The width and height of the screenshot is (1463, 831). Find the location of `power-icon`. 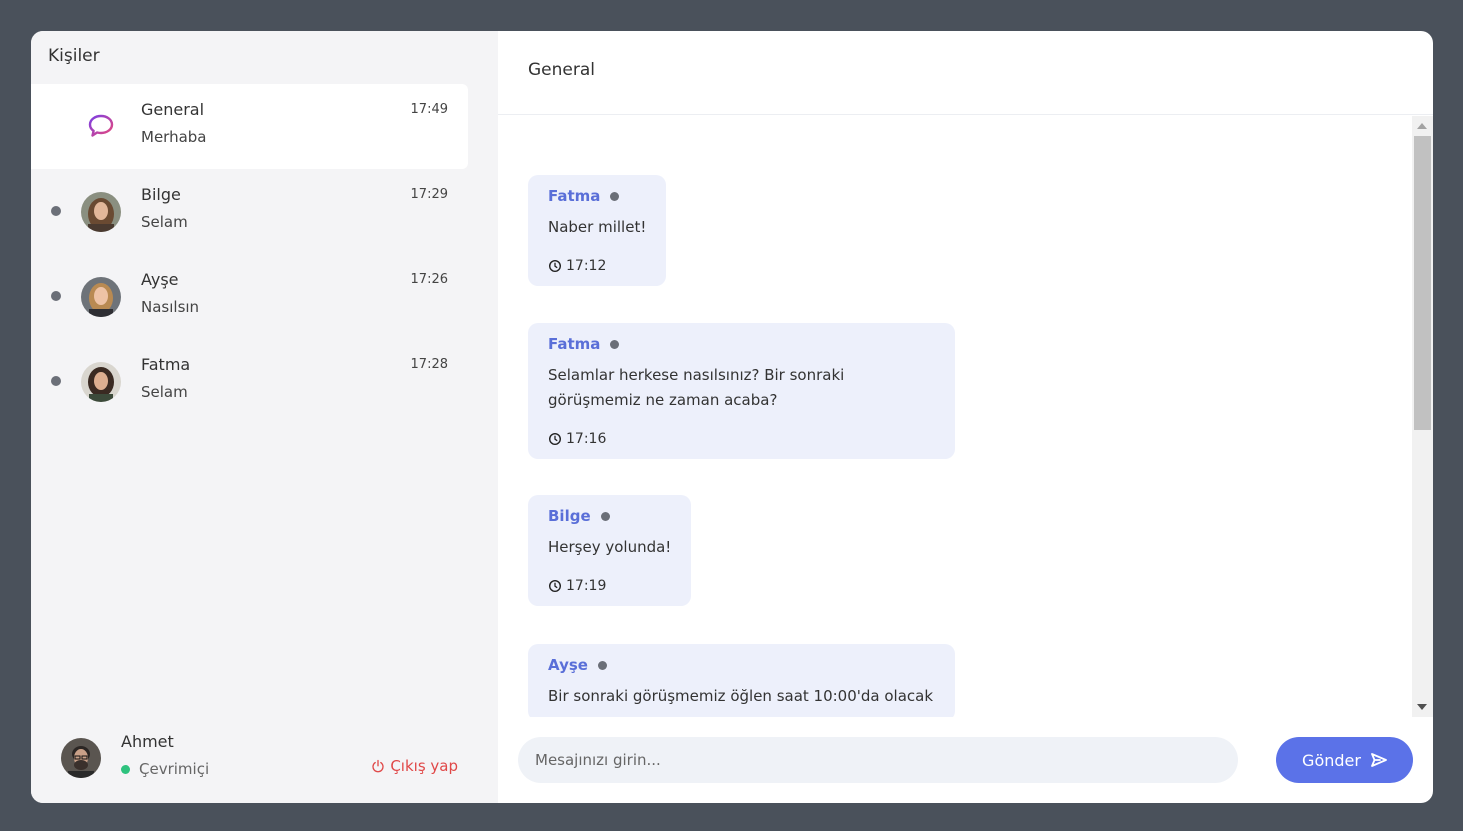

power-icon is located at coordinates (378, 766).